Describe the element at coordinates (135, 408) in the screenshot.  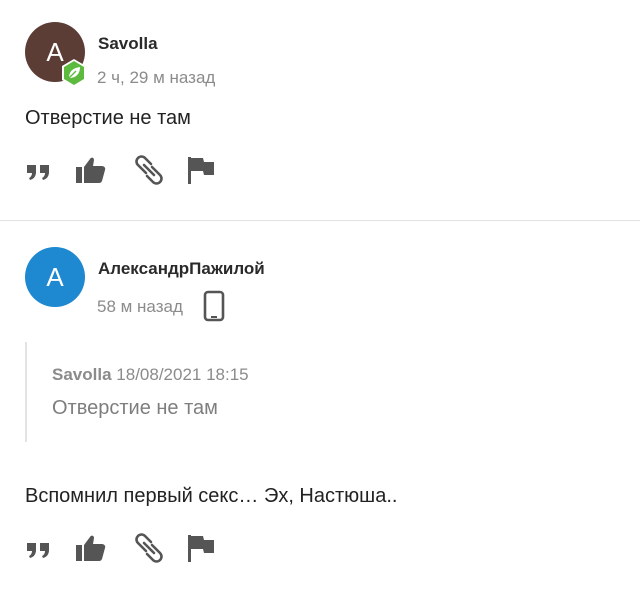
I see `quote-text: Отверстие не там` at that location.